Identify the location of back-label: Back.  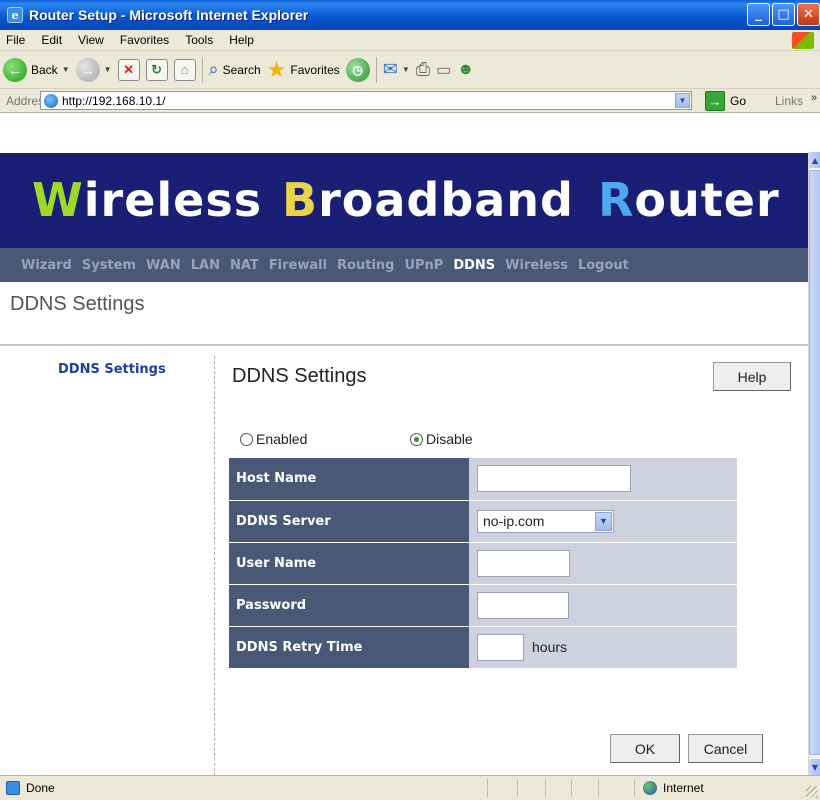
(44, 69).